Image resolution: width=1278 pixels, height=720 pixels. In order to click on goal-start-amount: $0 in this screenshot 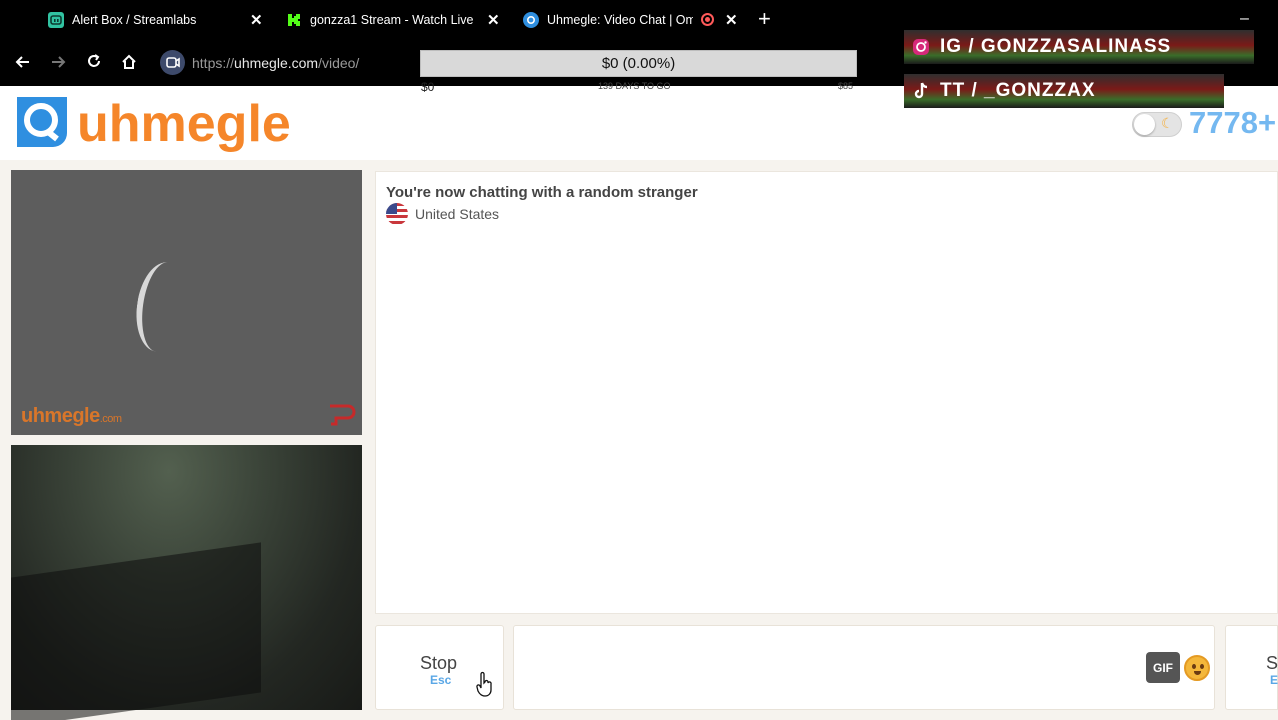, I will do `click(428, 87)`.